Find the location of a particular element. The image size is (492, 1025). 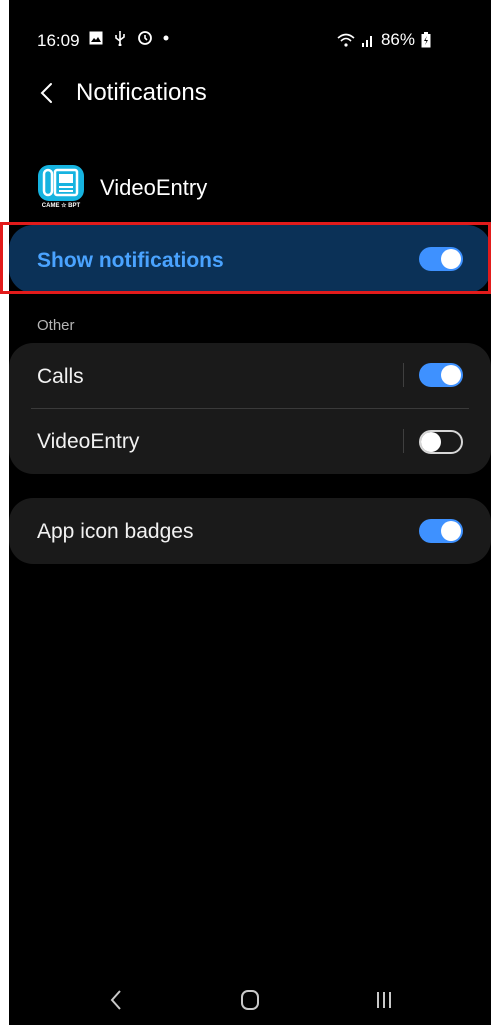

categories-card: Calls VideoEntry is located at coordinates (250, 408).